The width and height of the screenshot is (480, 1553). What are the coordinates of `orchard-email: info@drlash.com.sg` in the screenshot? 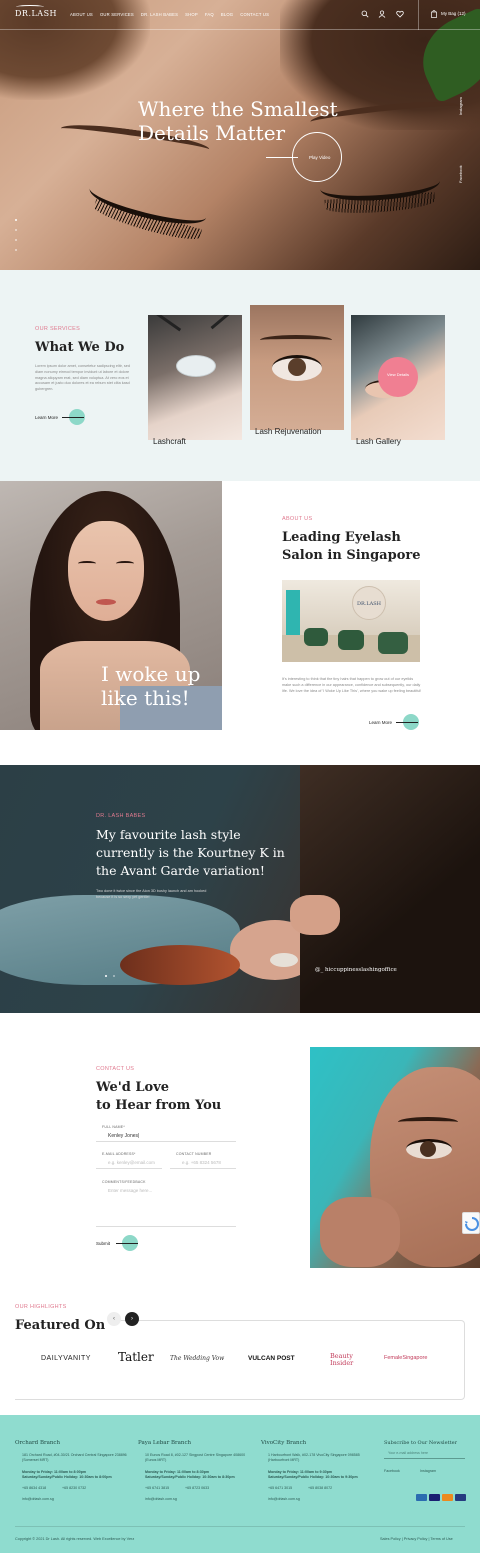 It's located at (38, 1499).